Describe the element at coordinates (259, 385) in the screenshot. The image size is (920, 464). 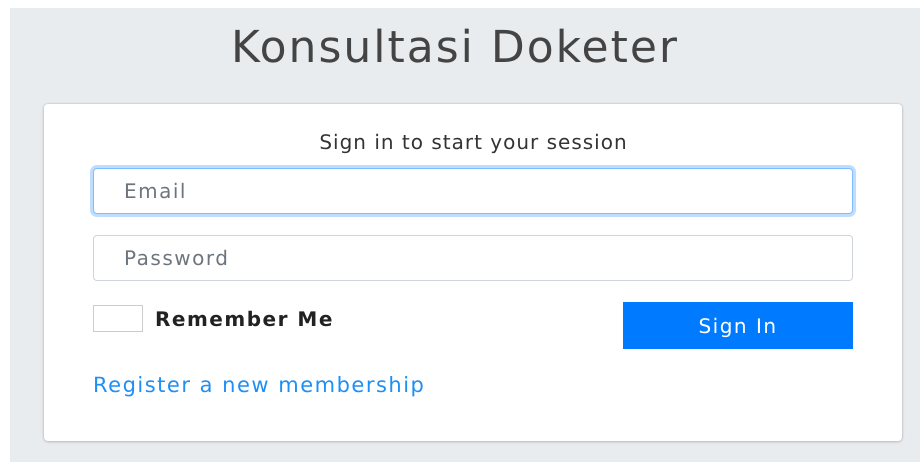
I see `register-link: Register a new membership` at that location.